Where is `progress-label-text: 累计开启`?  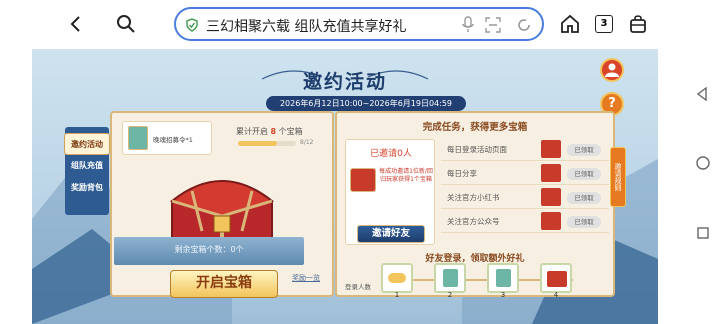 progress-label-text: 累计开启 is located at coordinates (252, 131).